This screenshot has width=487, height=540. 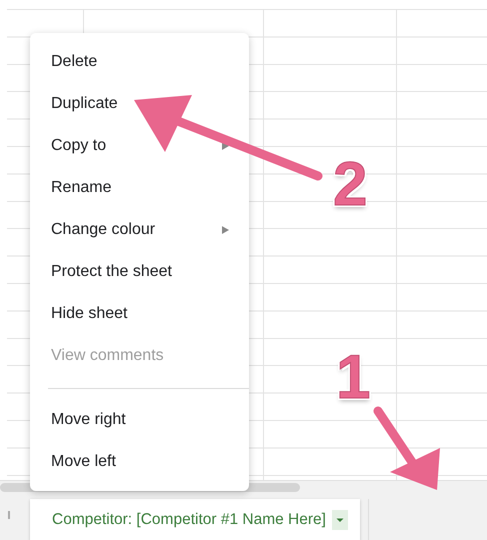 What do you see at coordinates (139, 314) in the screenshot?
I see `menu-item: Hide sheet` at bounding box center [139, 314].